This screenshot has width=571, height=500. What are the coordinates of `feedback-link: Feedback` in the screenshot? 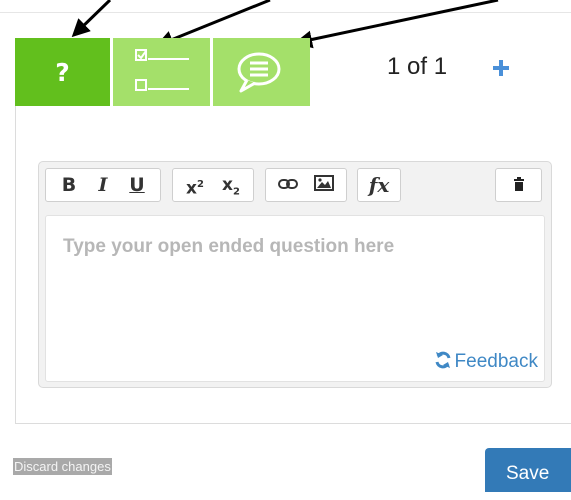 It's located at (486, 362).